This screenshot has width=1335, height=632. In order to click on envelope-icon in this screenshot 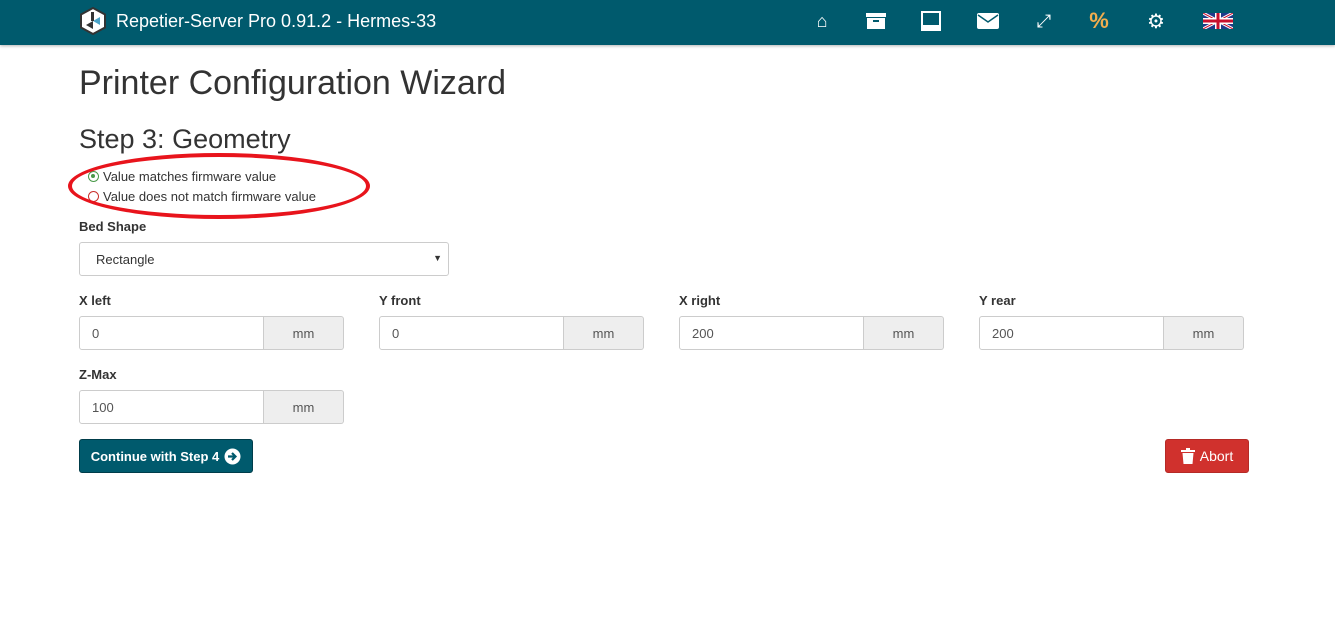, I will do `click(988, 21)`.